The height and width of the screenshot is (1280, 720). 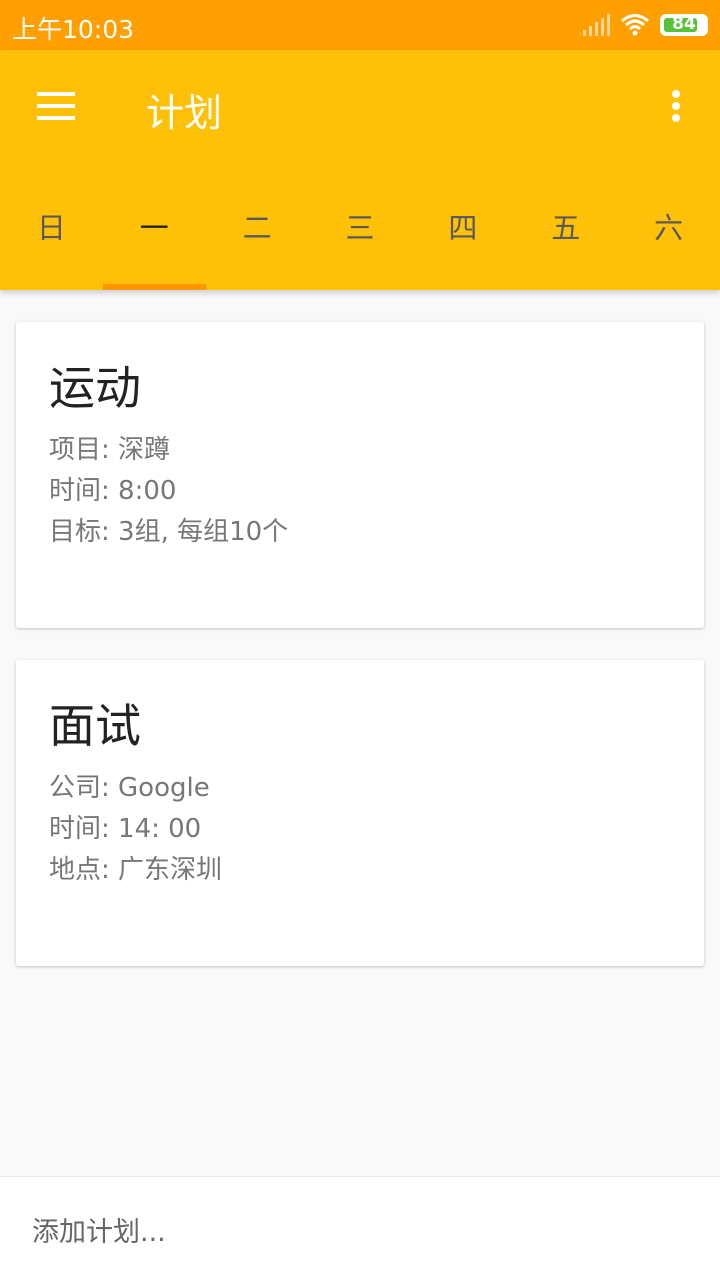 What do you see at coordinates (566, 228) in the screenshot?
I see `tab-label: 五` at bounding box center [566, 228].